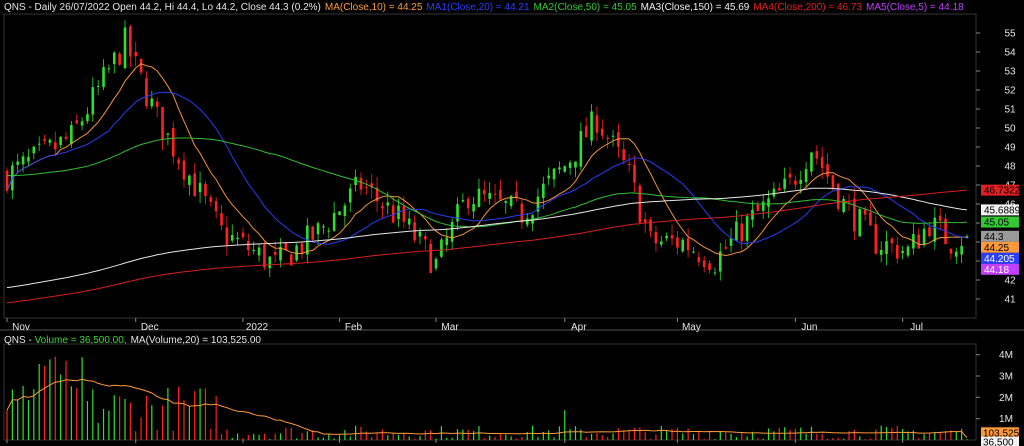 Image resolution: width=1024 pixels, height=446 pixels. I want to click on volume-label-text: 36,500, so click(998, 442).